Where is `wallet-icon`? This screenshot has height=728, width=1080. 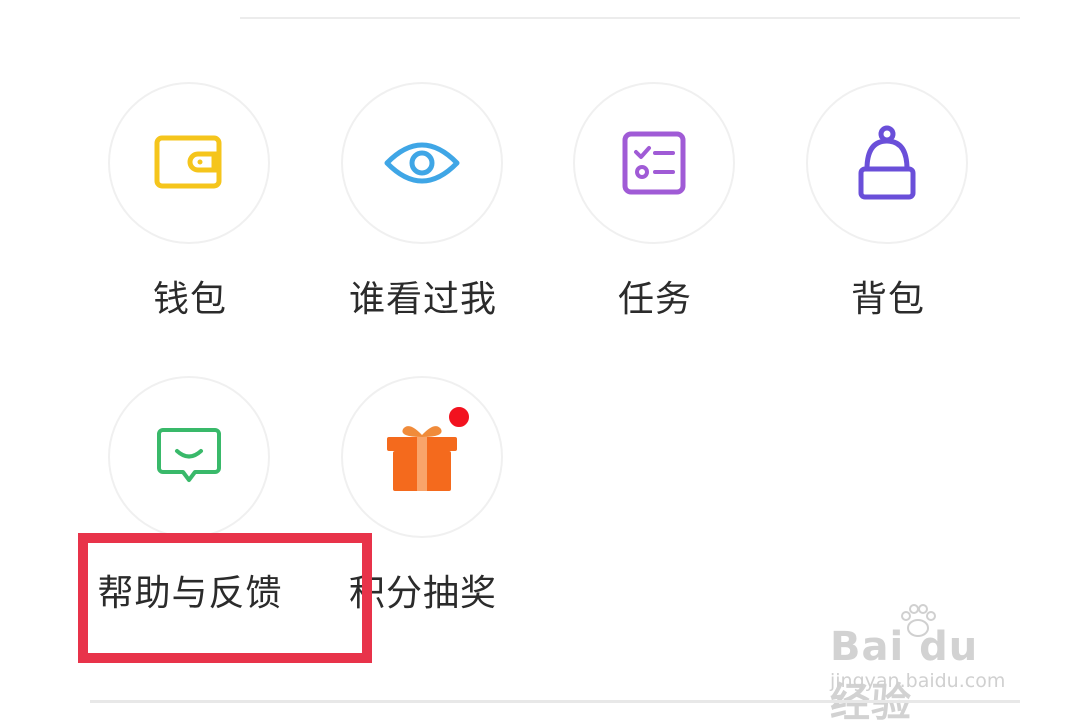
wallet-icon is located at coordinates (188, 162).